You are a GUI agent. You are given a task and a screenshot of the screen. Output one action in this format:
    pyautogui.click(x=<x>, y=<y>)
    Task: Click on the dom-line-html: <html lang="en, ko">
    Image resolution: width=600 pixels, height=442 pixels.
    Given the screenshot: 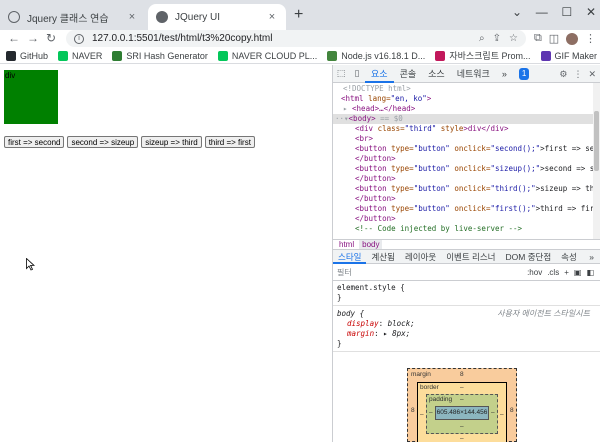 What is the action you would take?
    pyautogui.click(x=466, y=99)
    